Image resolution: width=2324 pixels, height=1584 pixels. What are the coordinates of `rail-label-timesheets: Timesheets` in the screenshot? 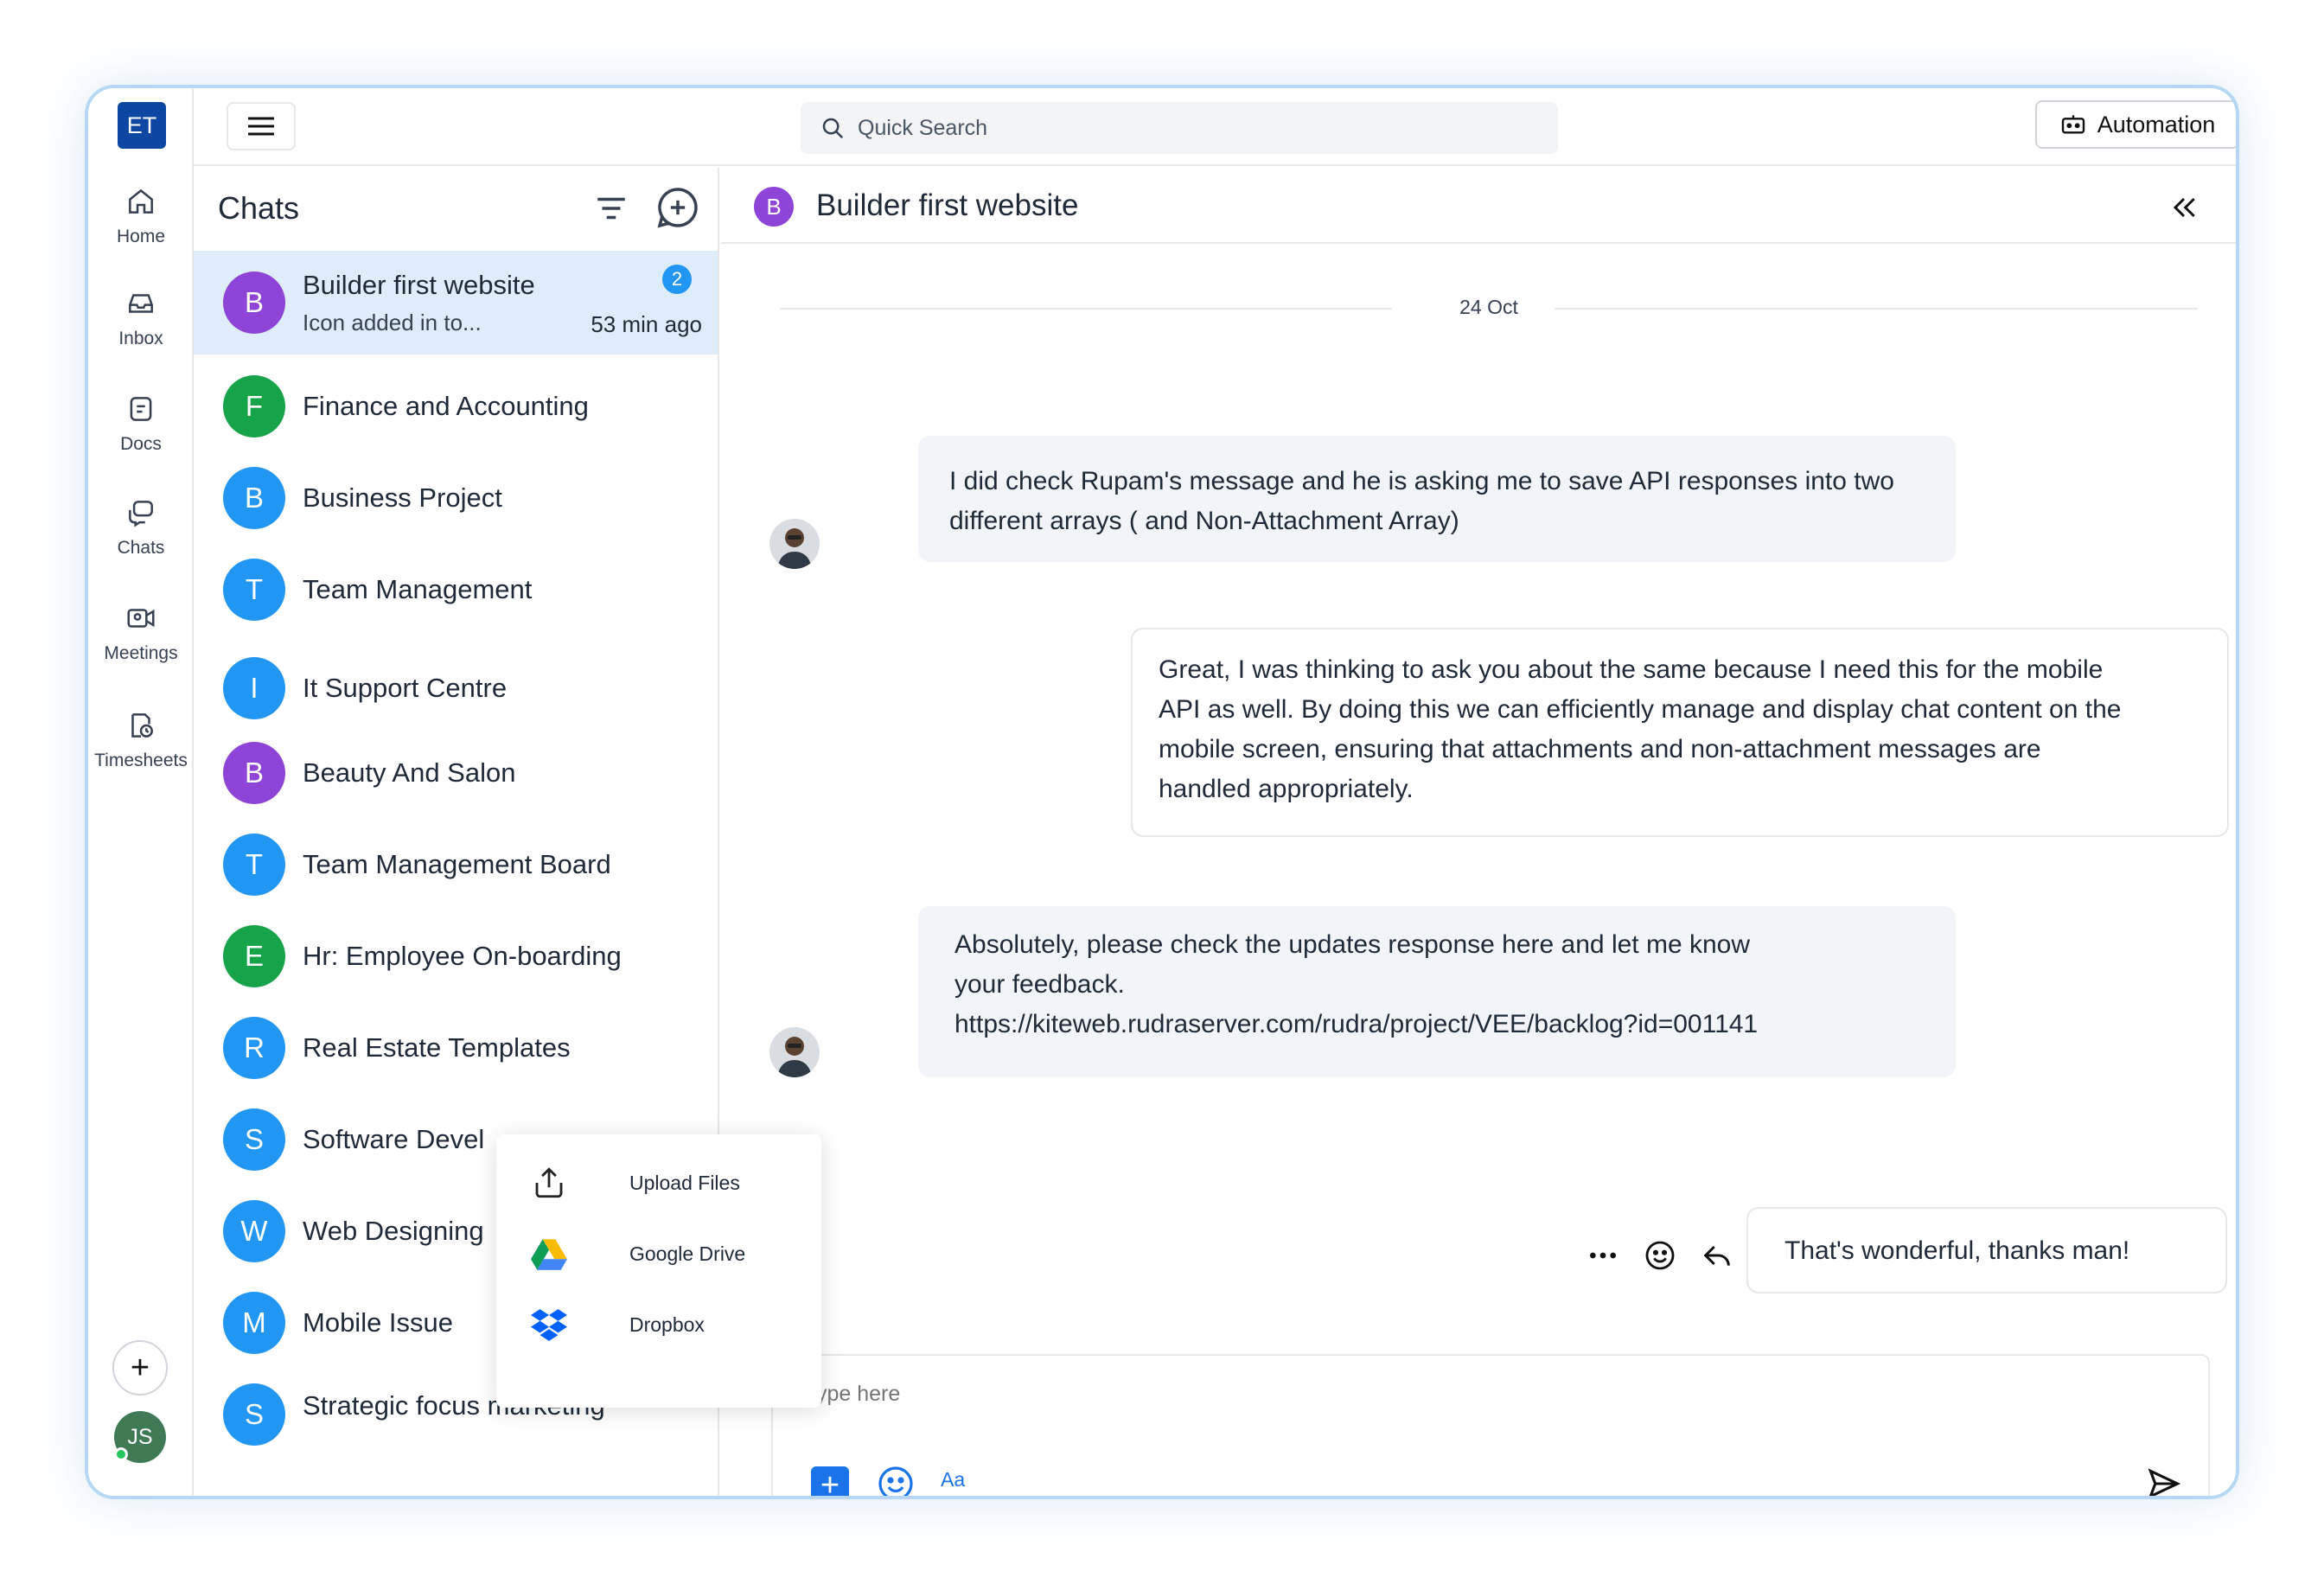 It's located at (141, 760).